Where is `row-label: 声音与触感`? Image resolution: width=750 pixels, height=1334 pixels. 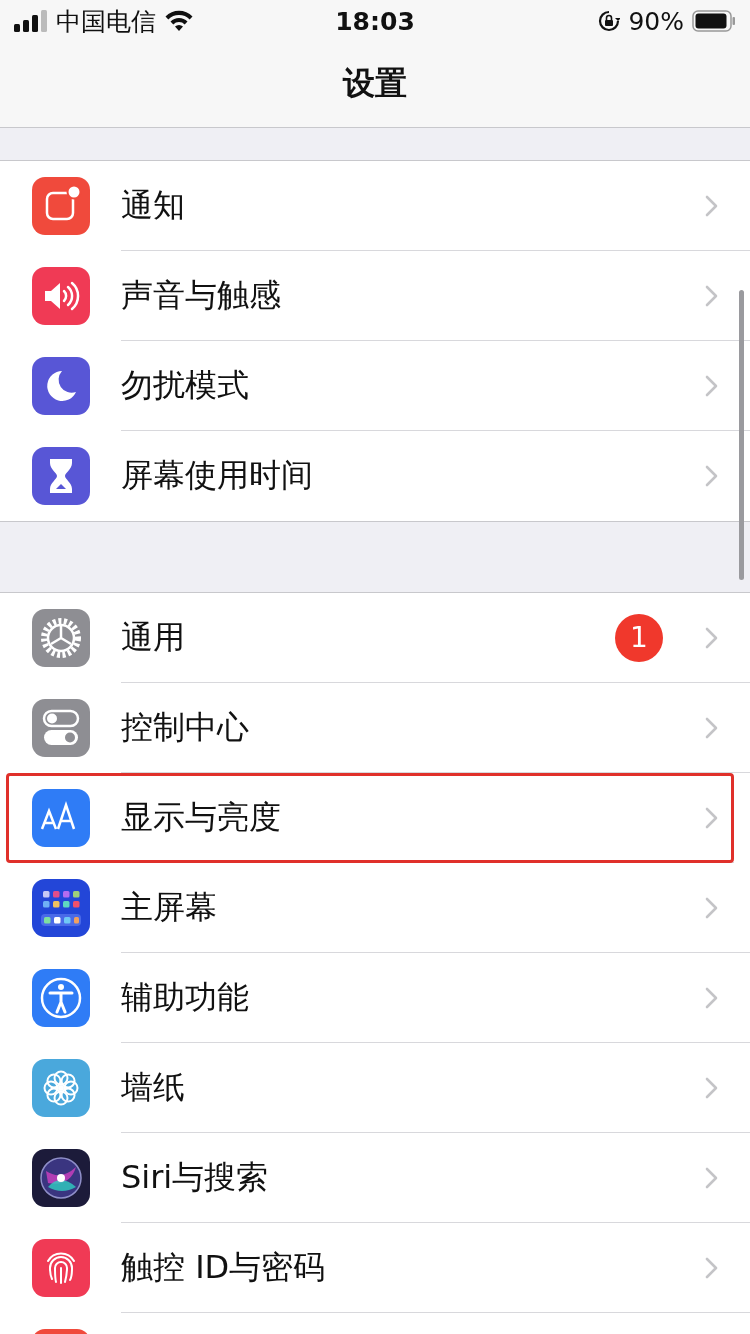 row-label: 声音与触感 is located at coordinates (201, 295).